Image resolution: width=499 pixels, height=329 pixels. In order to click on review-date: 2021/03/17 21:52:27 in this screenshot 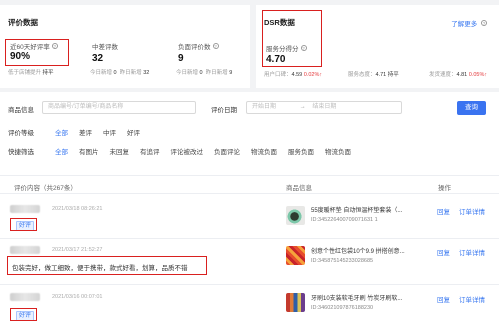, I will do `click(77, 250)`.